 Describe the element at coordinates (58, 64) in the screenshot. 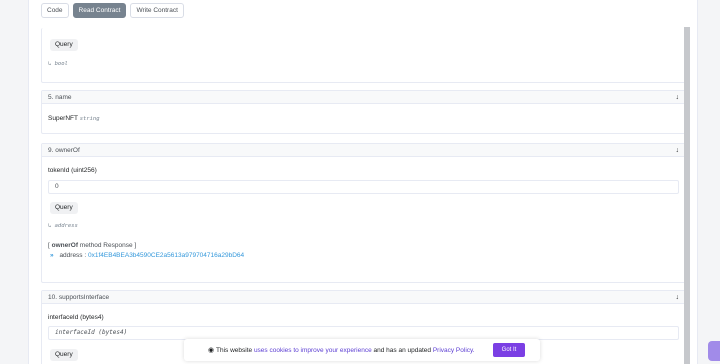

I see `return-type: ↳ bool` at that location.